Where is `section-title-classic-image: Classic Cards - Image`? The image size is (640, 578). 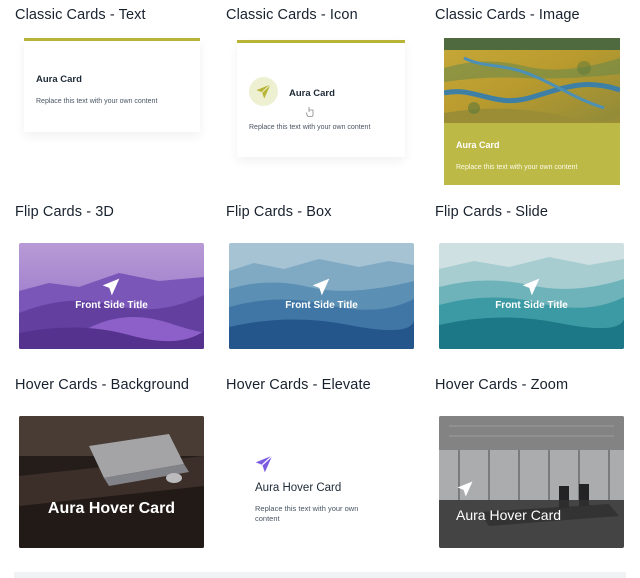 section-title-classic-image: Classic Cards - Image is located at coordinates (507, 15).